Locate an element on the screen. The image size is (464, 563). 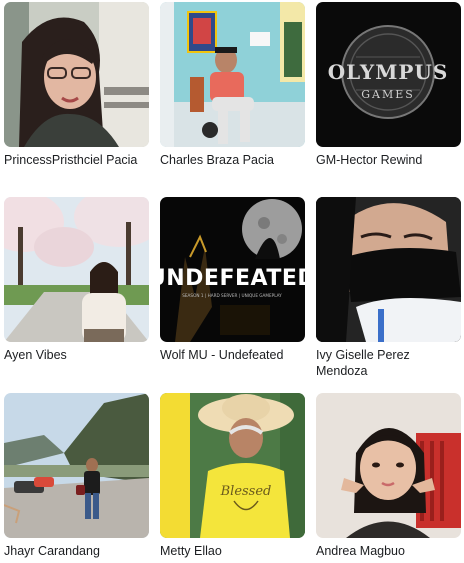
friend-name: Metty Ellao is located at coordinates (232, 551).